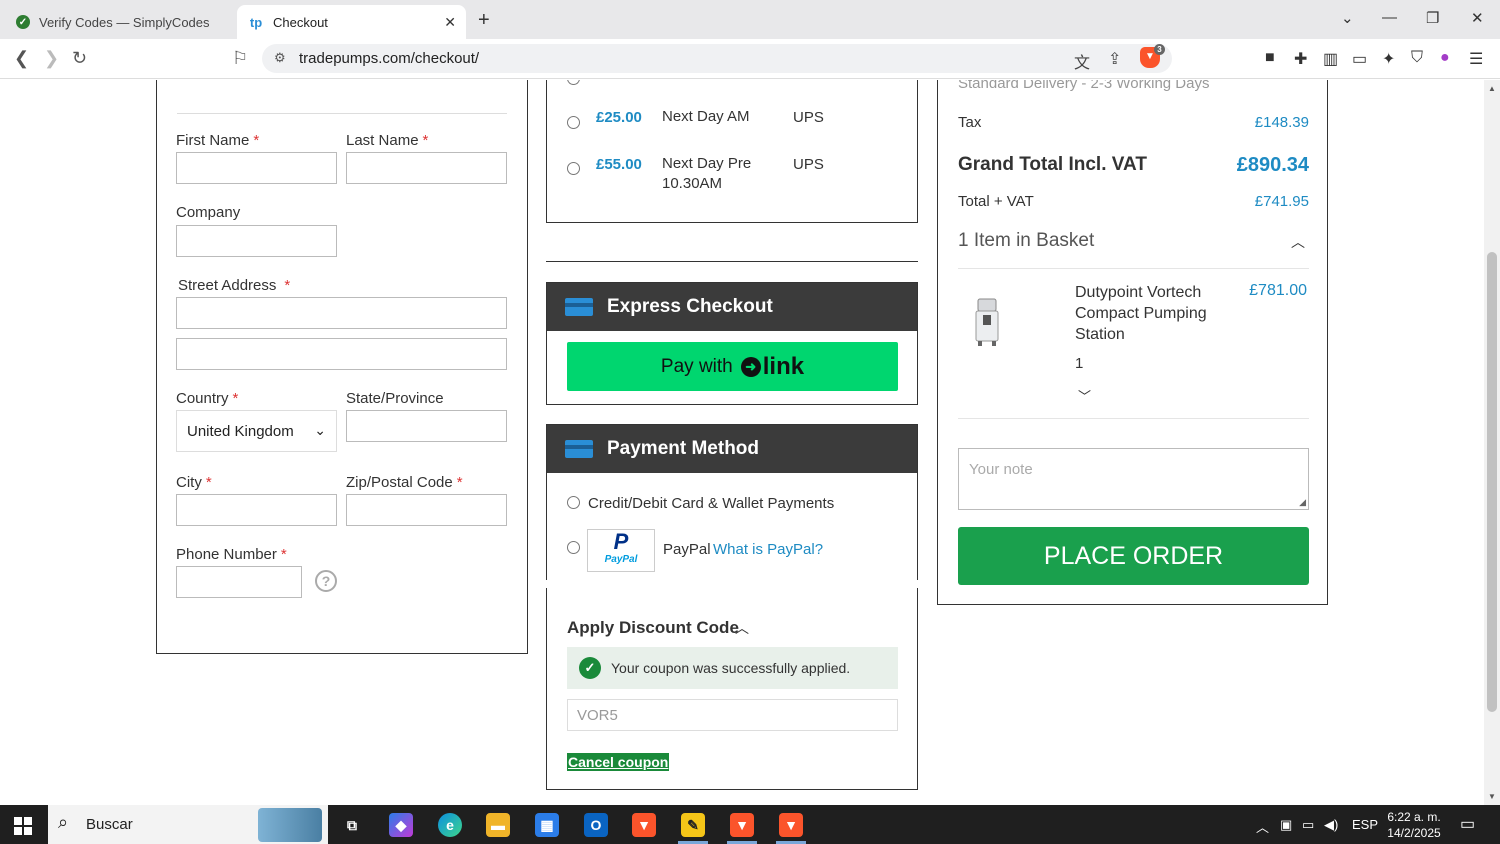  Describe the element at coordinates (547, 825) in the screenshot. I see `store-icon: ▦` at that location.